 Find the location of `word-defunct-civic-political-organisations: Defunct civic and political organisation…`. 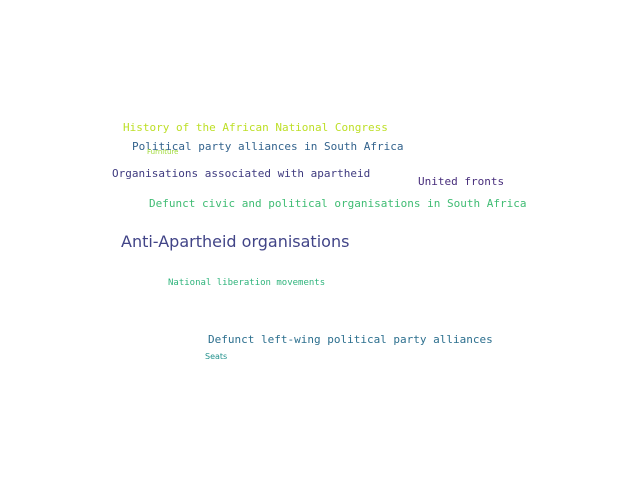

word-defunct-civic-political-organisations: Defunct civic and political organisation… is located at coordinates (338, 203).